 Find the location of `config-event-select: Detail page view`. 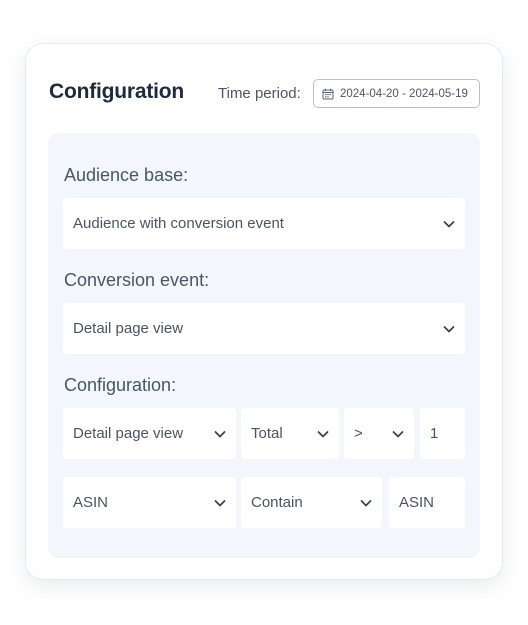

config-event-select: Detail page view is located at coordinates (149, 433).